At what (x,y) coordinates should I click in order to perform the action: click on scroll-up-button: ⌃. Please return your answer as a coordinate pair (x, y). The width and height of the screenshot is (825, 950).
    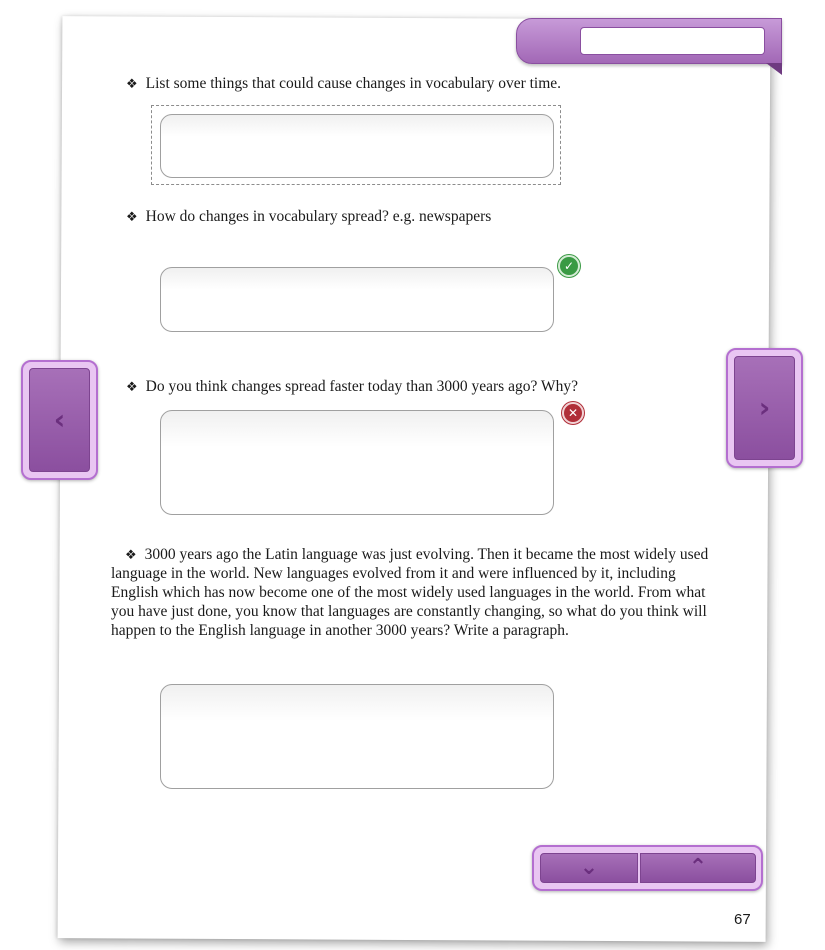
    Looking at the image, I should click on (698, 868).